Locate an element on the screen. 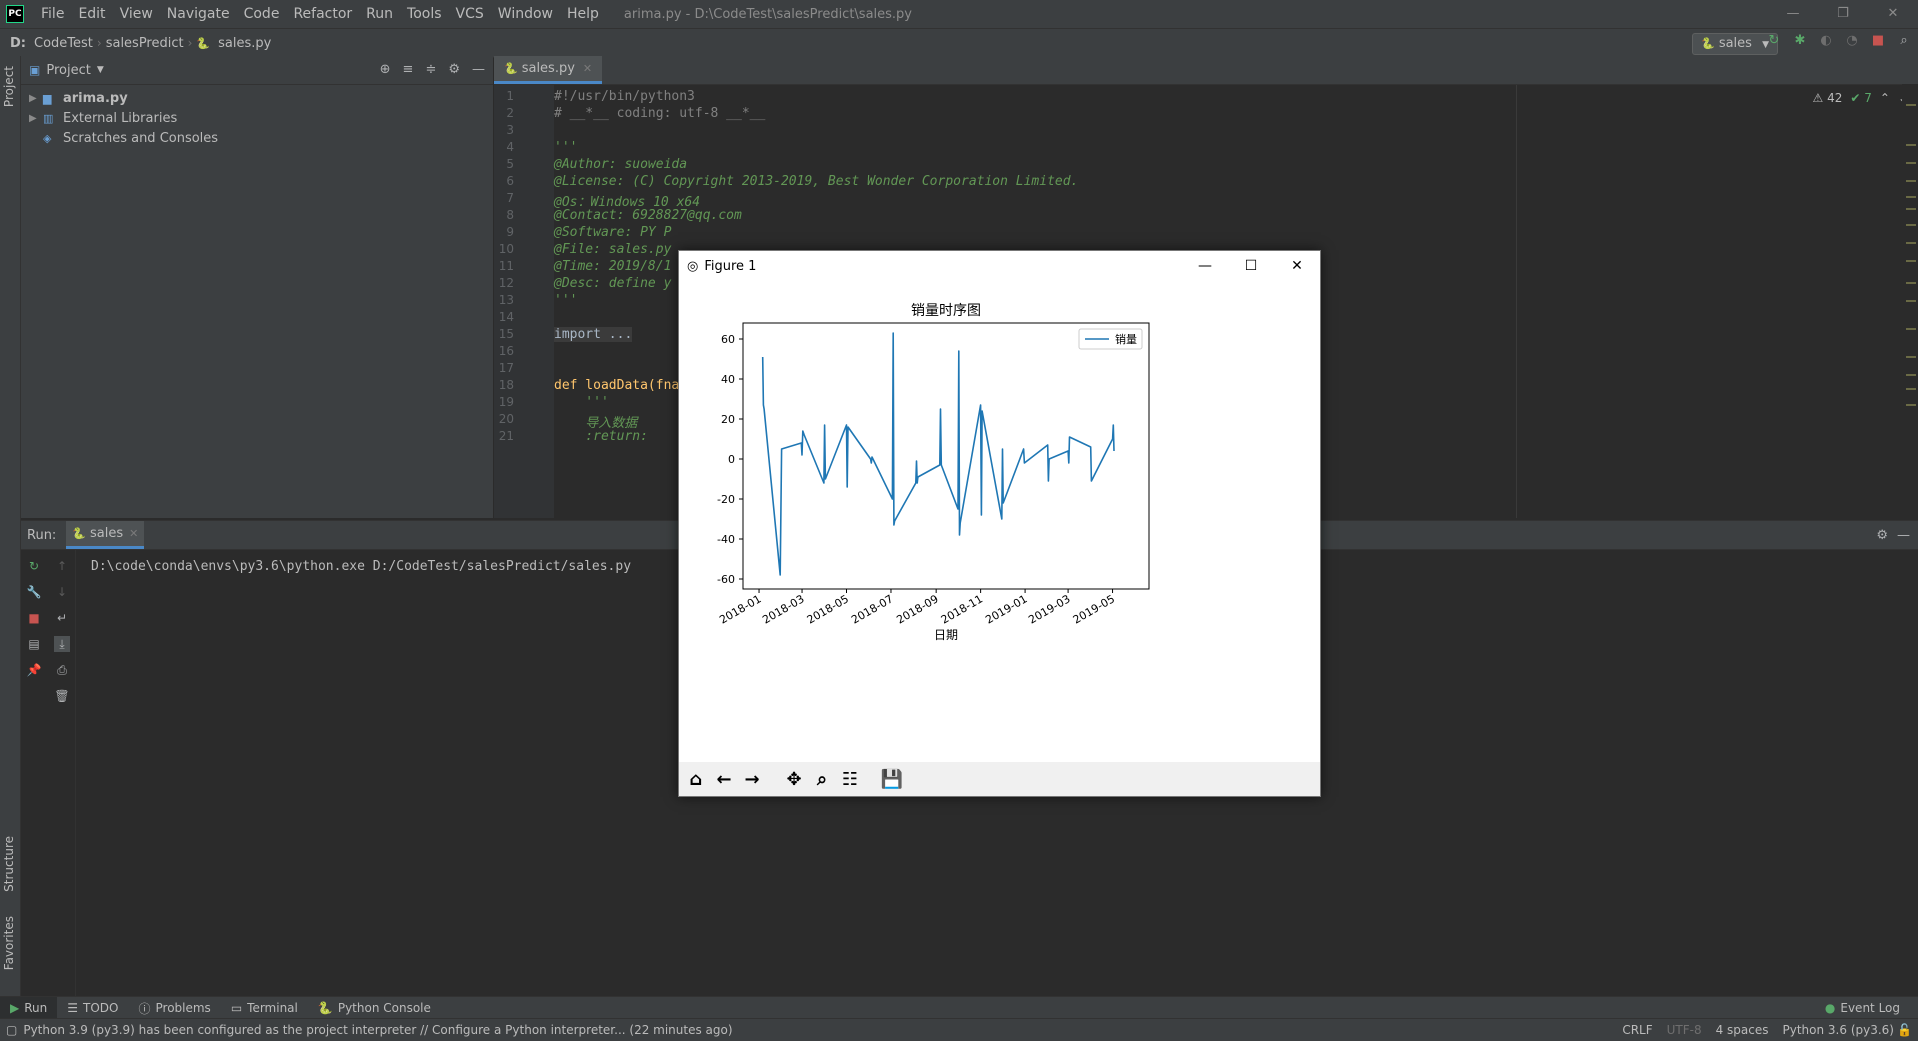  editor-scroll-markers is located at coordinates (1910, 299).